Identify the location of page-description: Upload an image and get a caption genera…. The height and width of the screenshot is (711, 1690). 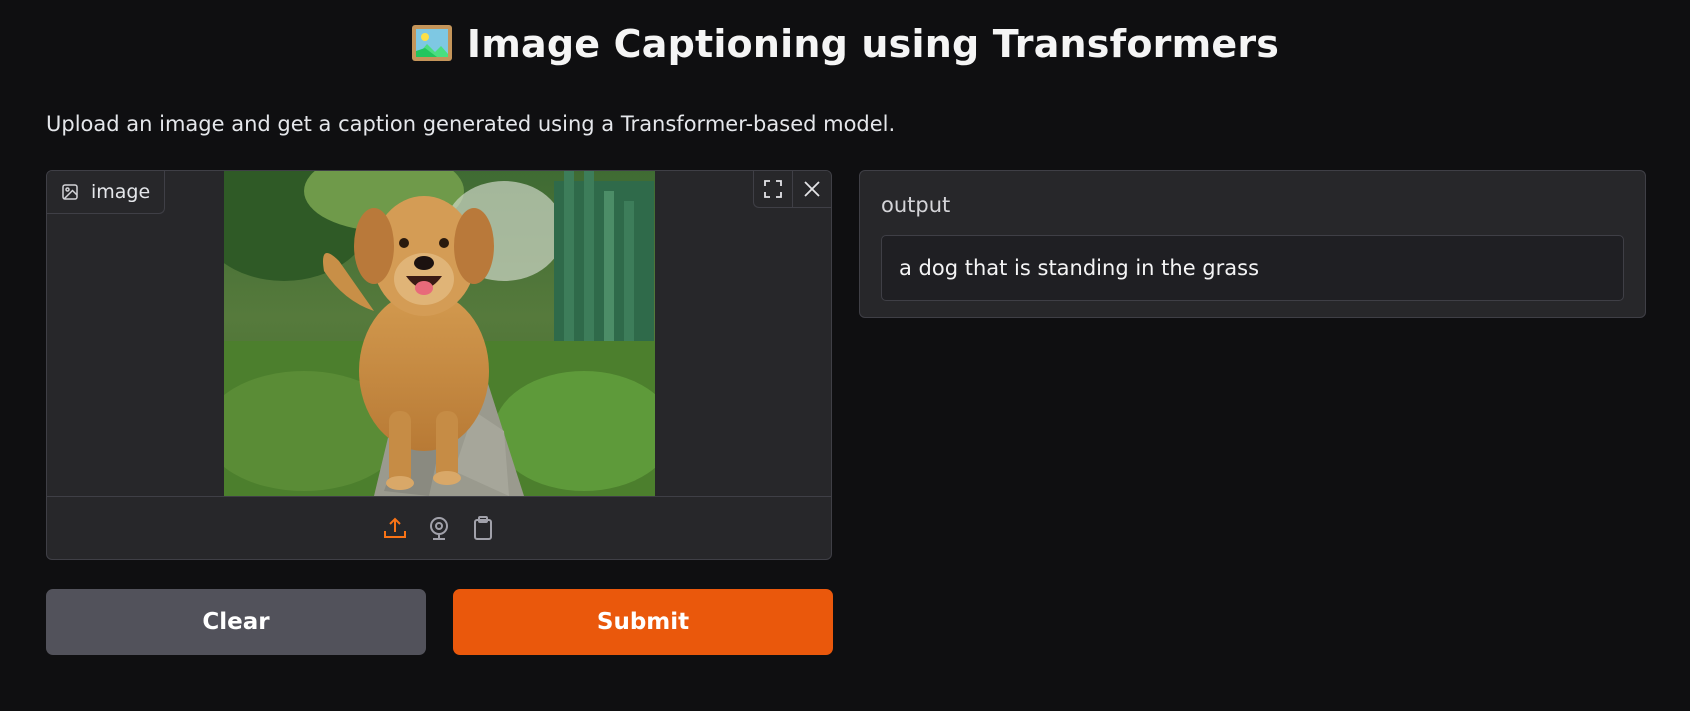
(471, 124).